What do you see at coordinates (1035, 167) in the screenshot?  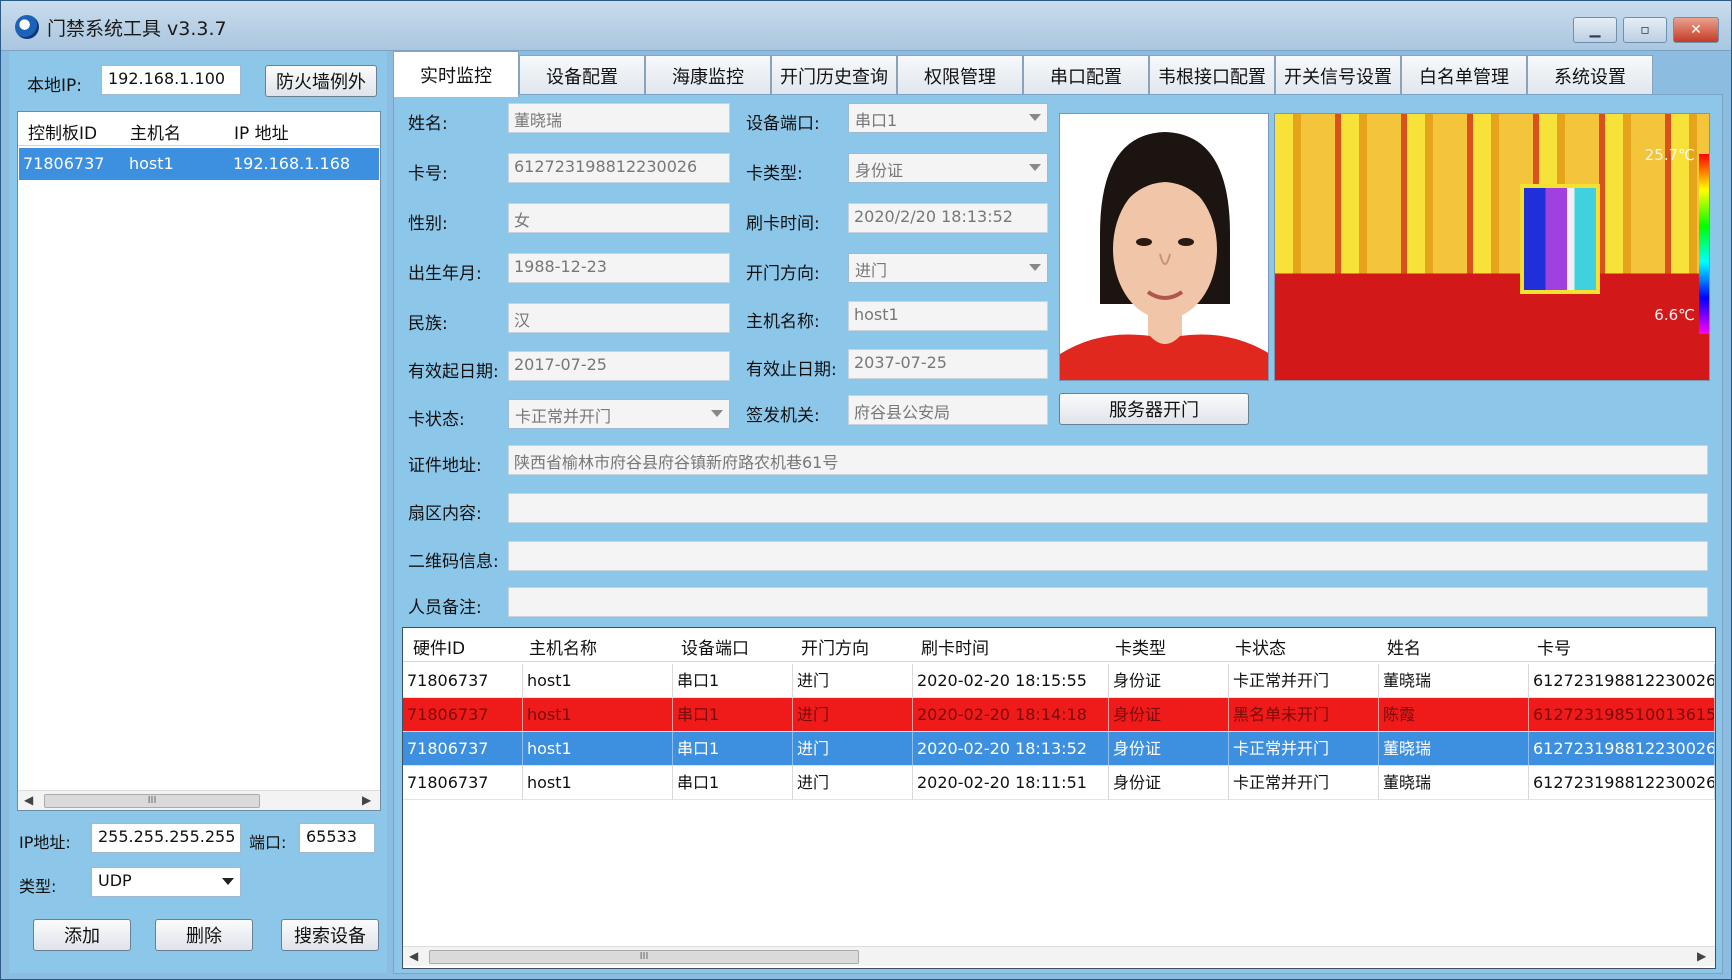 I see `chevron-down-icon` at bounding box center [1035, 167].